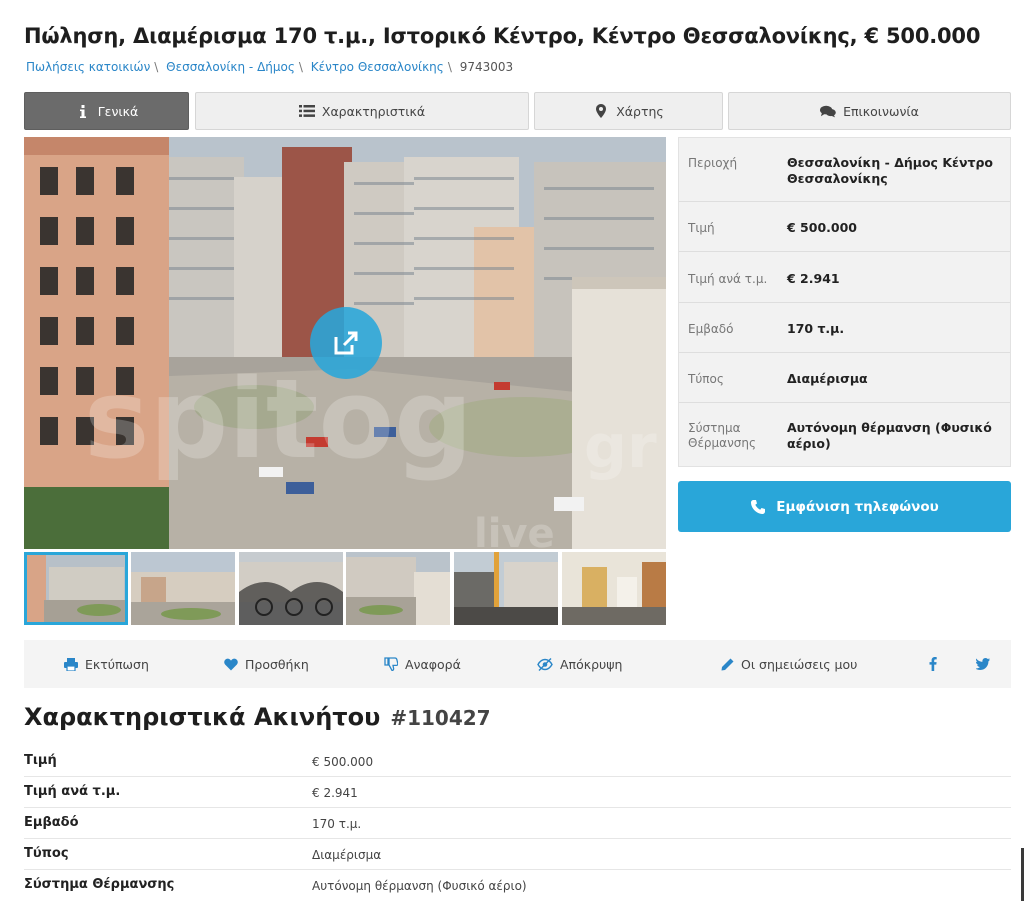 The image size is (1024, 901). Describe the element at coordinates (306, 111) in the screenshot. I see `list-icon` at that location.